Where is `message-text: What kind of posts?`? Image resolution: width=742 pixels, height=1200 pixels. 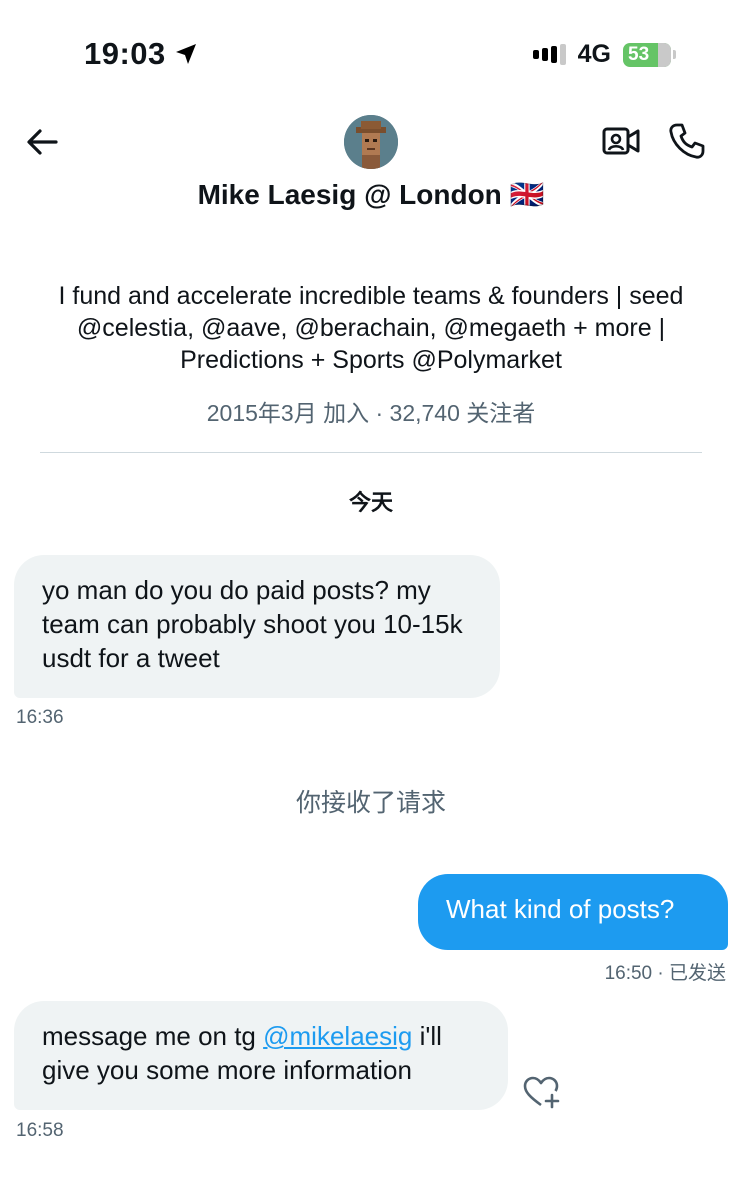
message-text: What kind of posts? is located at coordinates (560, 909).